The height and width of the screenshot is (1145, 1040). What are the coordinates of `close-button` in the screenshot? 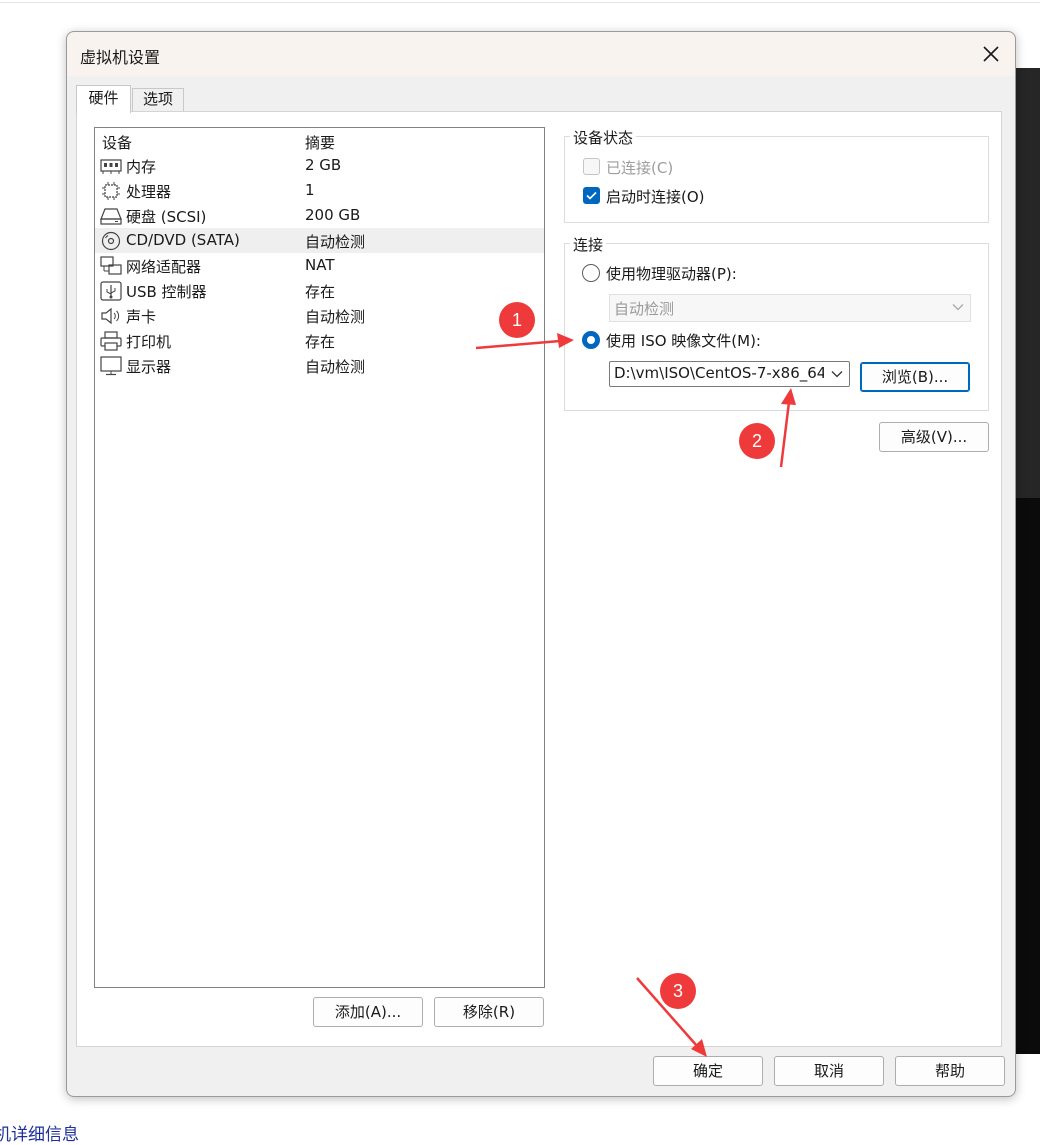 It's located at (991, 54).